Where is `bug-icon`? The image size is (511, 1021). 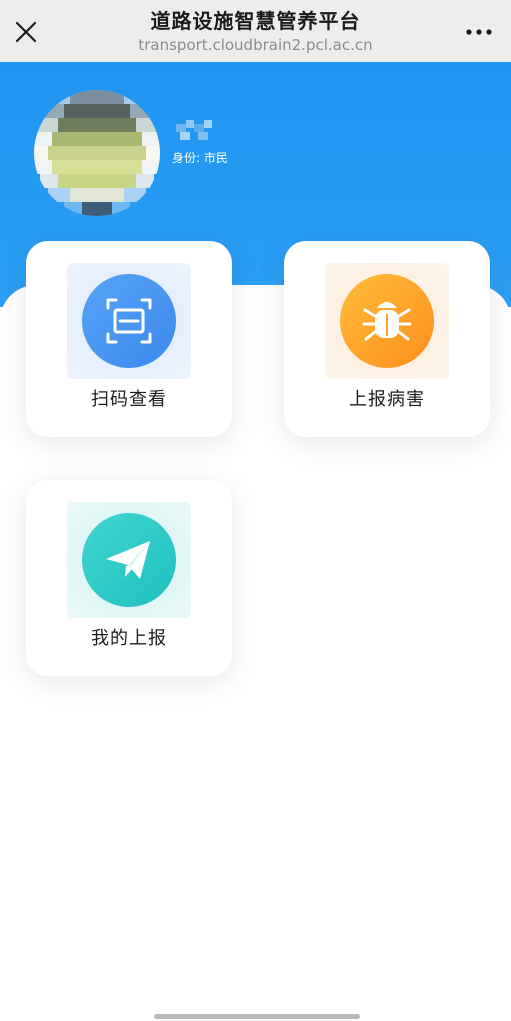
bug-icon is located at coordinates (387, 321).